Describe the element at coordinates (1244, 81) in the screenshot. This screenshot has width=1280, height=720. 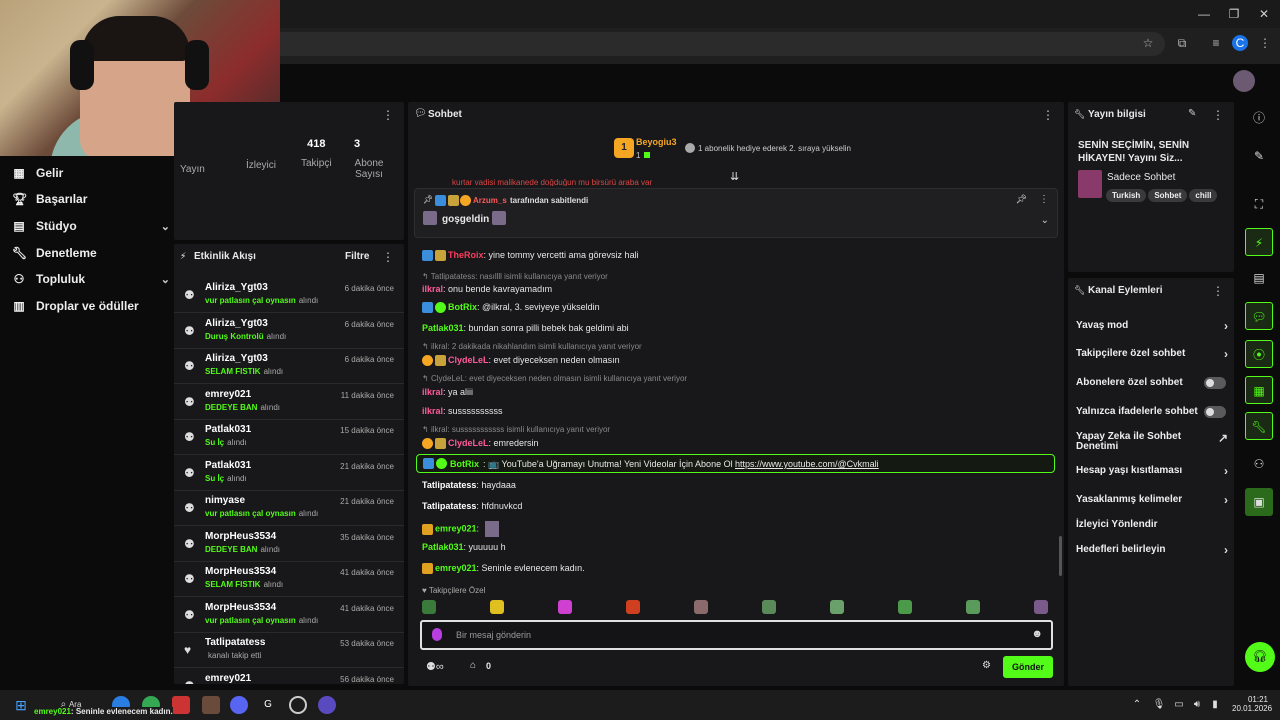
I see `user-avatar` at that location.